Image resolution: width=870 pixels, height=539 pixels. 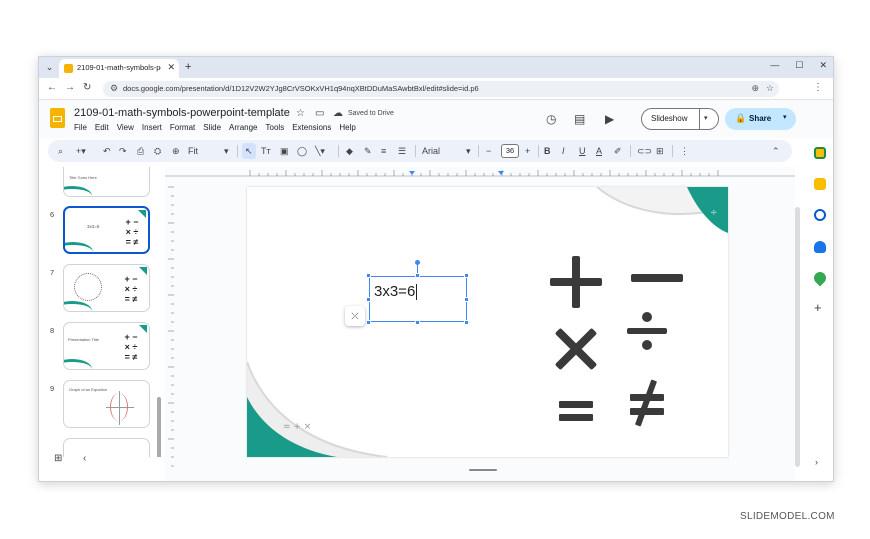 What do you see at coordinates (547, 151) in the screenshot?
I see `bold-icon: B` at bounding box center [547, 151].